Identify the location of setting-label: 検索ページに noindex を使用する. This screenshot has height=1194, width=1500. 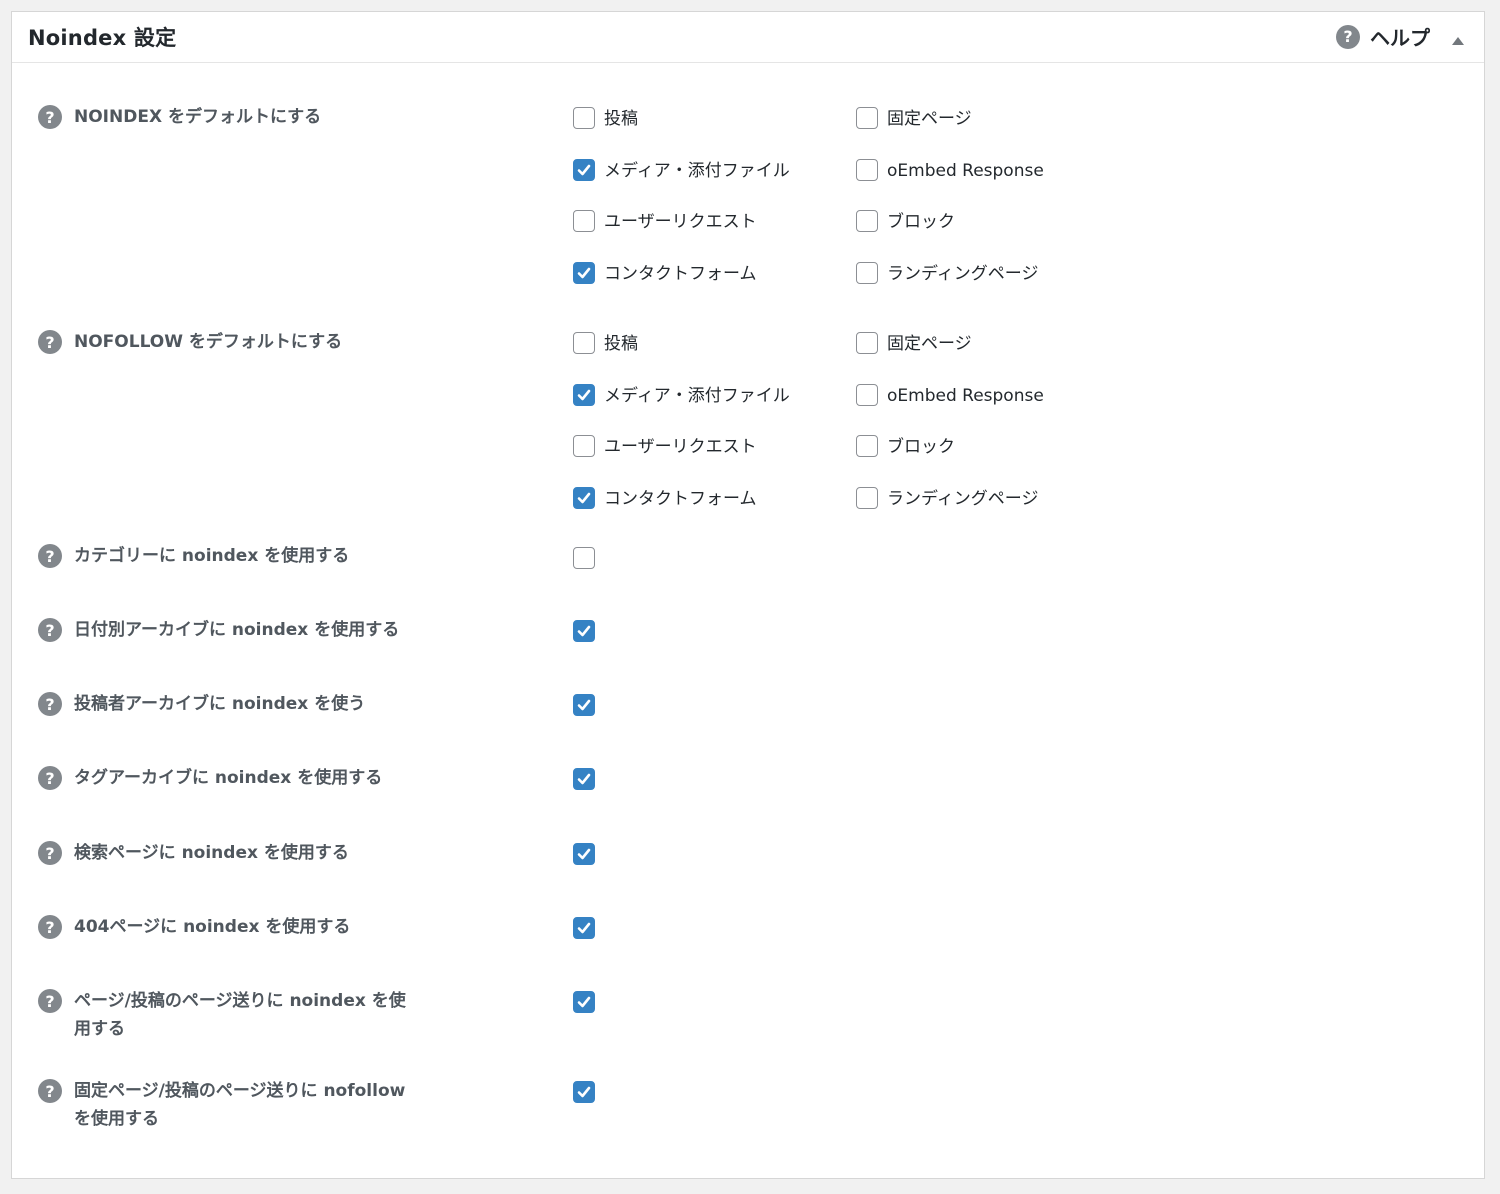
(211, 853).